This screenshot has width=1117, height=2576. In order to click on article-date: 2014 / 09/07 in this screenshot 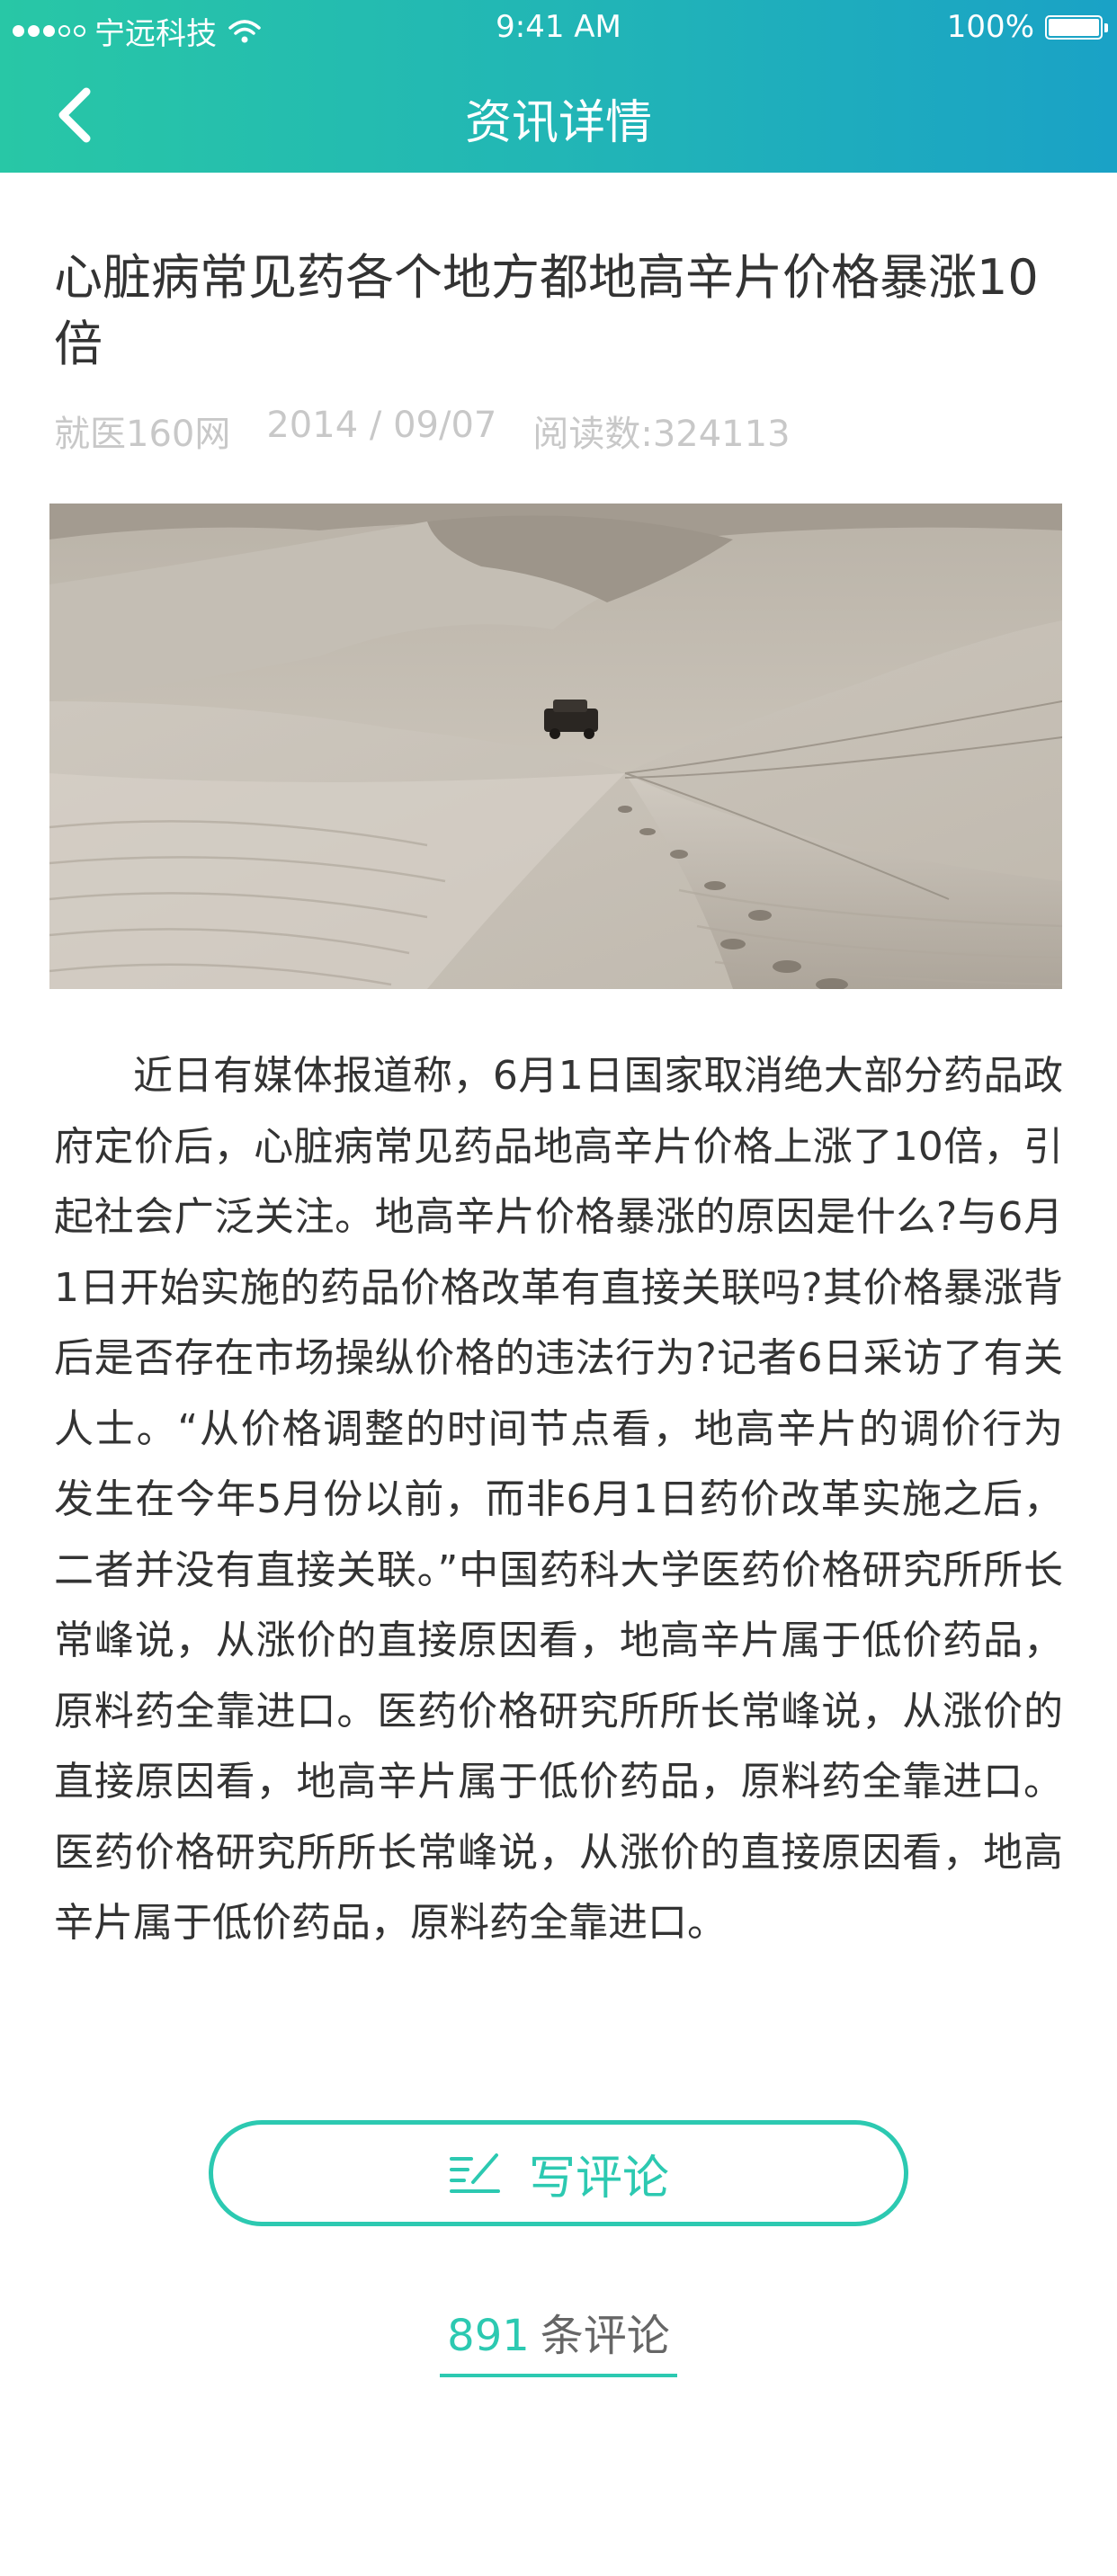, I will do `click(381, 426)`.